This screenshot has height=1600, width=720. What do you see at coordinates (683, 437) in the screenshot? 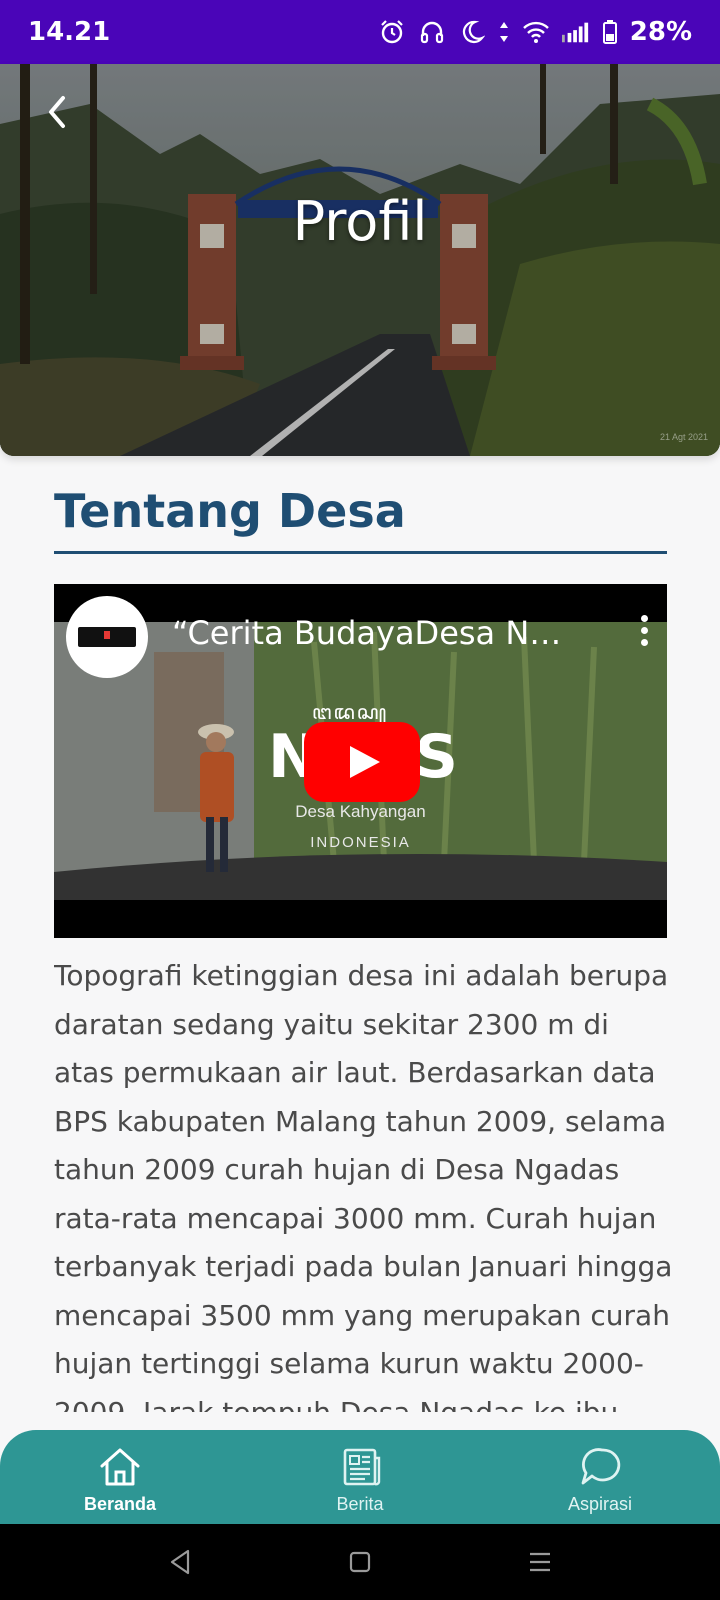
I see `photo-timestamp: 21 Agt 2021` at bounding box center [683, 437].